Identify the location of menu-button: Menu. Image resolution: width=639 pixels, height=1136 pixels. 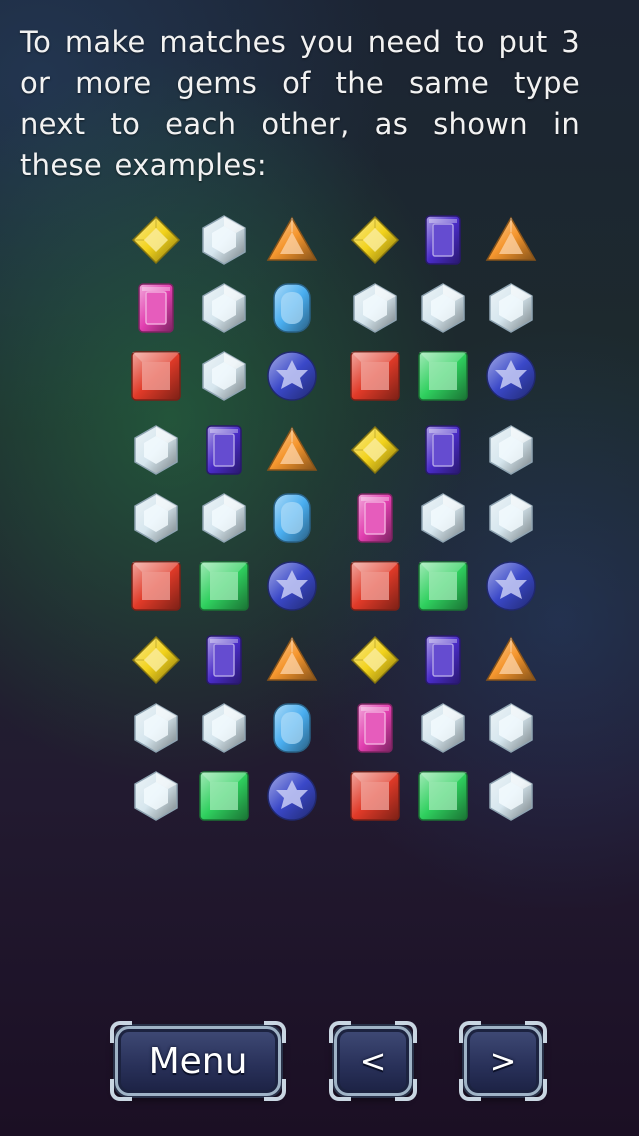
(198, 1061).